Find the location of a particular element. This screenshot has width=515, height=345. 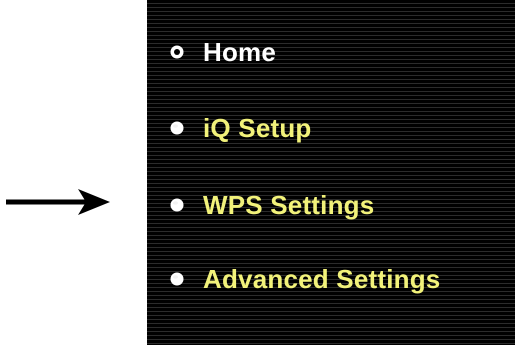

menu-item-label: iQ Setup is located at coordinates (257, 128).